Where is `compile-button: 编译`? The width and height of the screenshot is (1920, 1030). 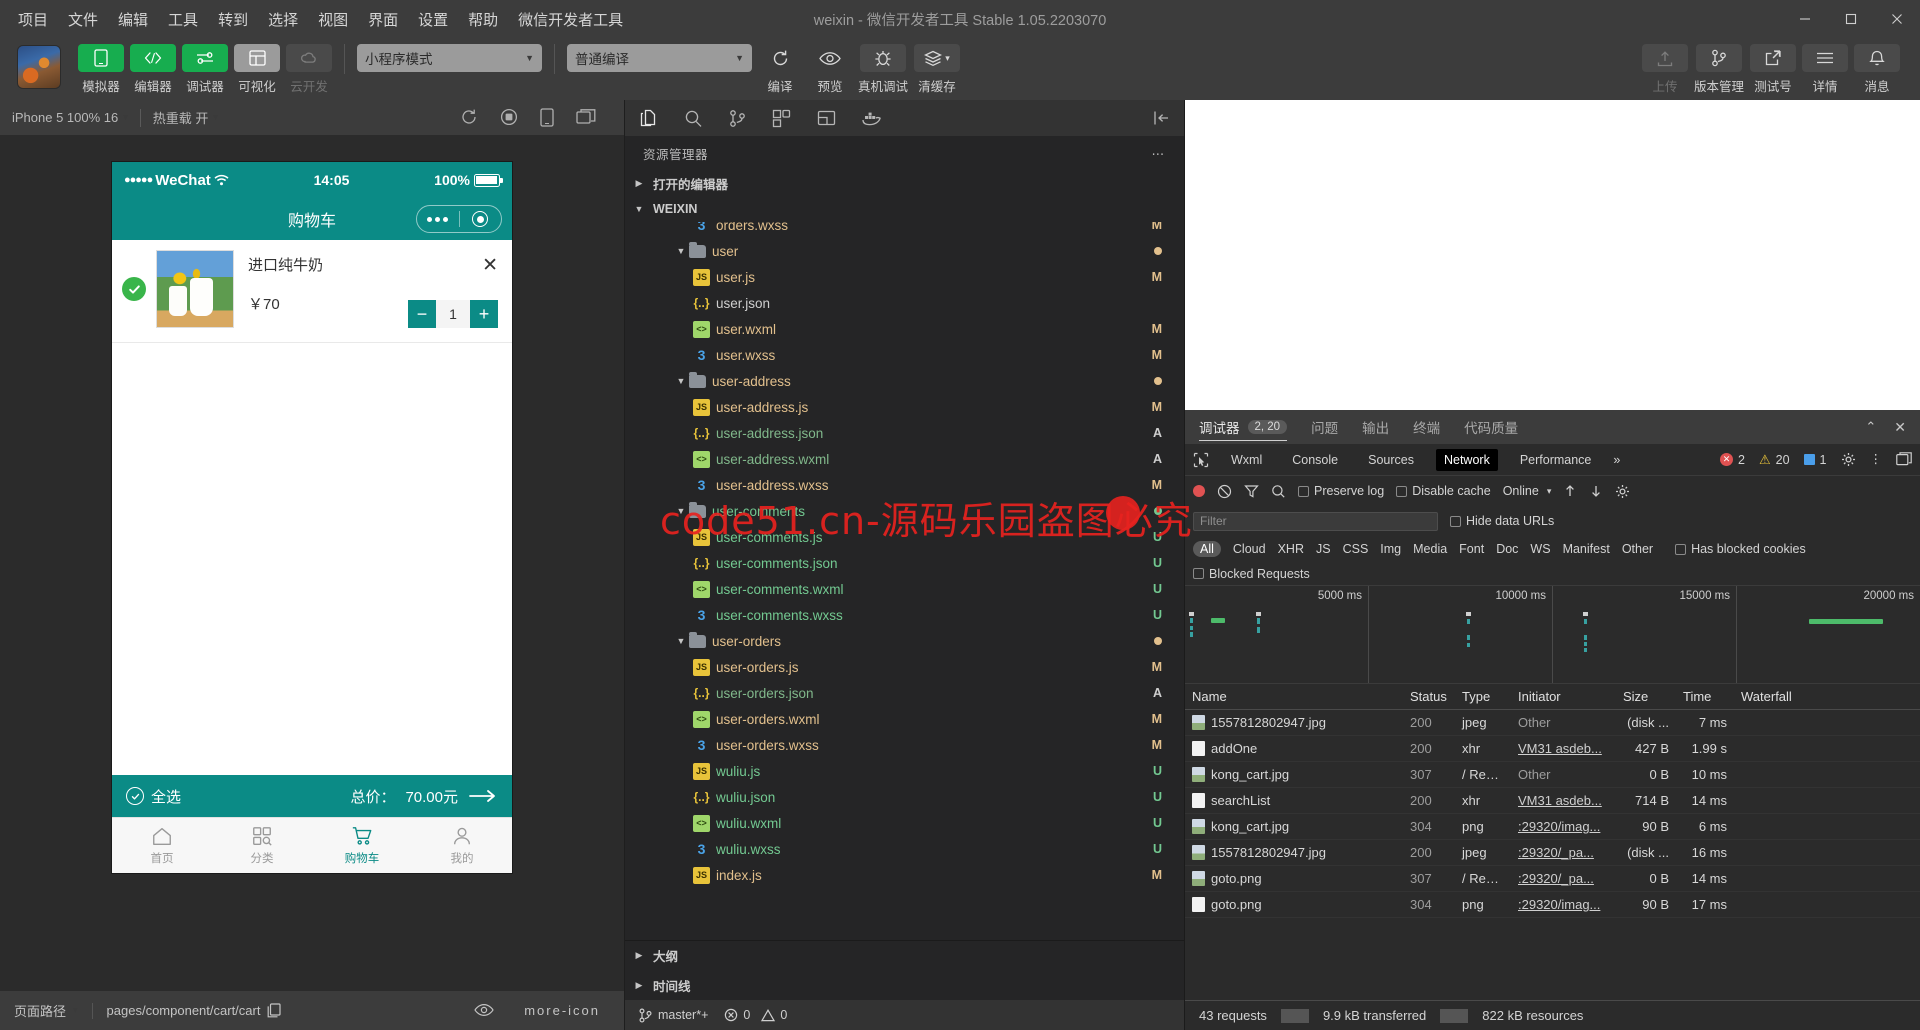
compile-button: 编译 is located at coordinates (780, 69).